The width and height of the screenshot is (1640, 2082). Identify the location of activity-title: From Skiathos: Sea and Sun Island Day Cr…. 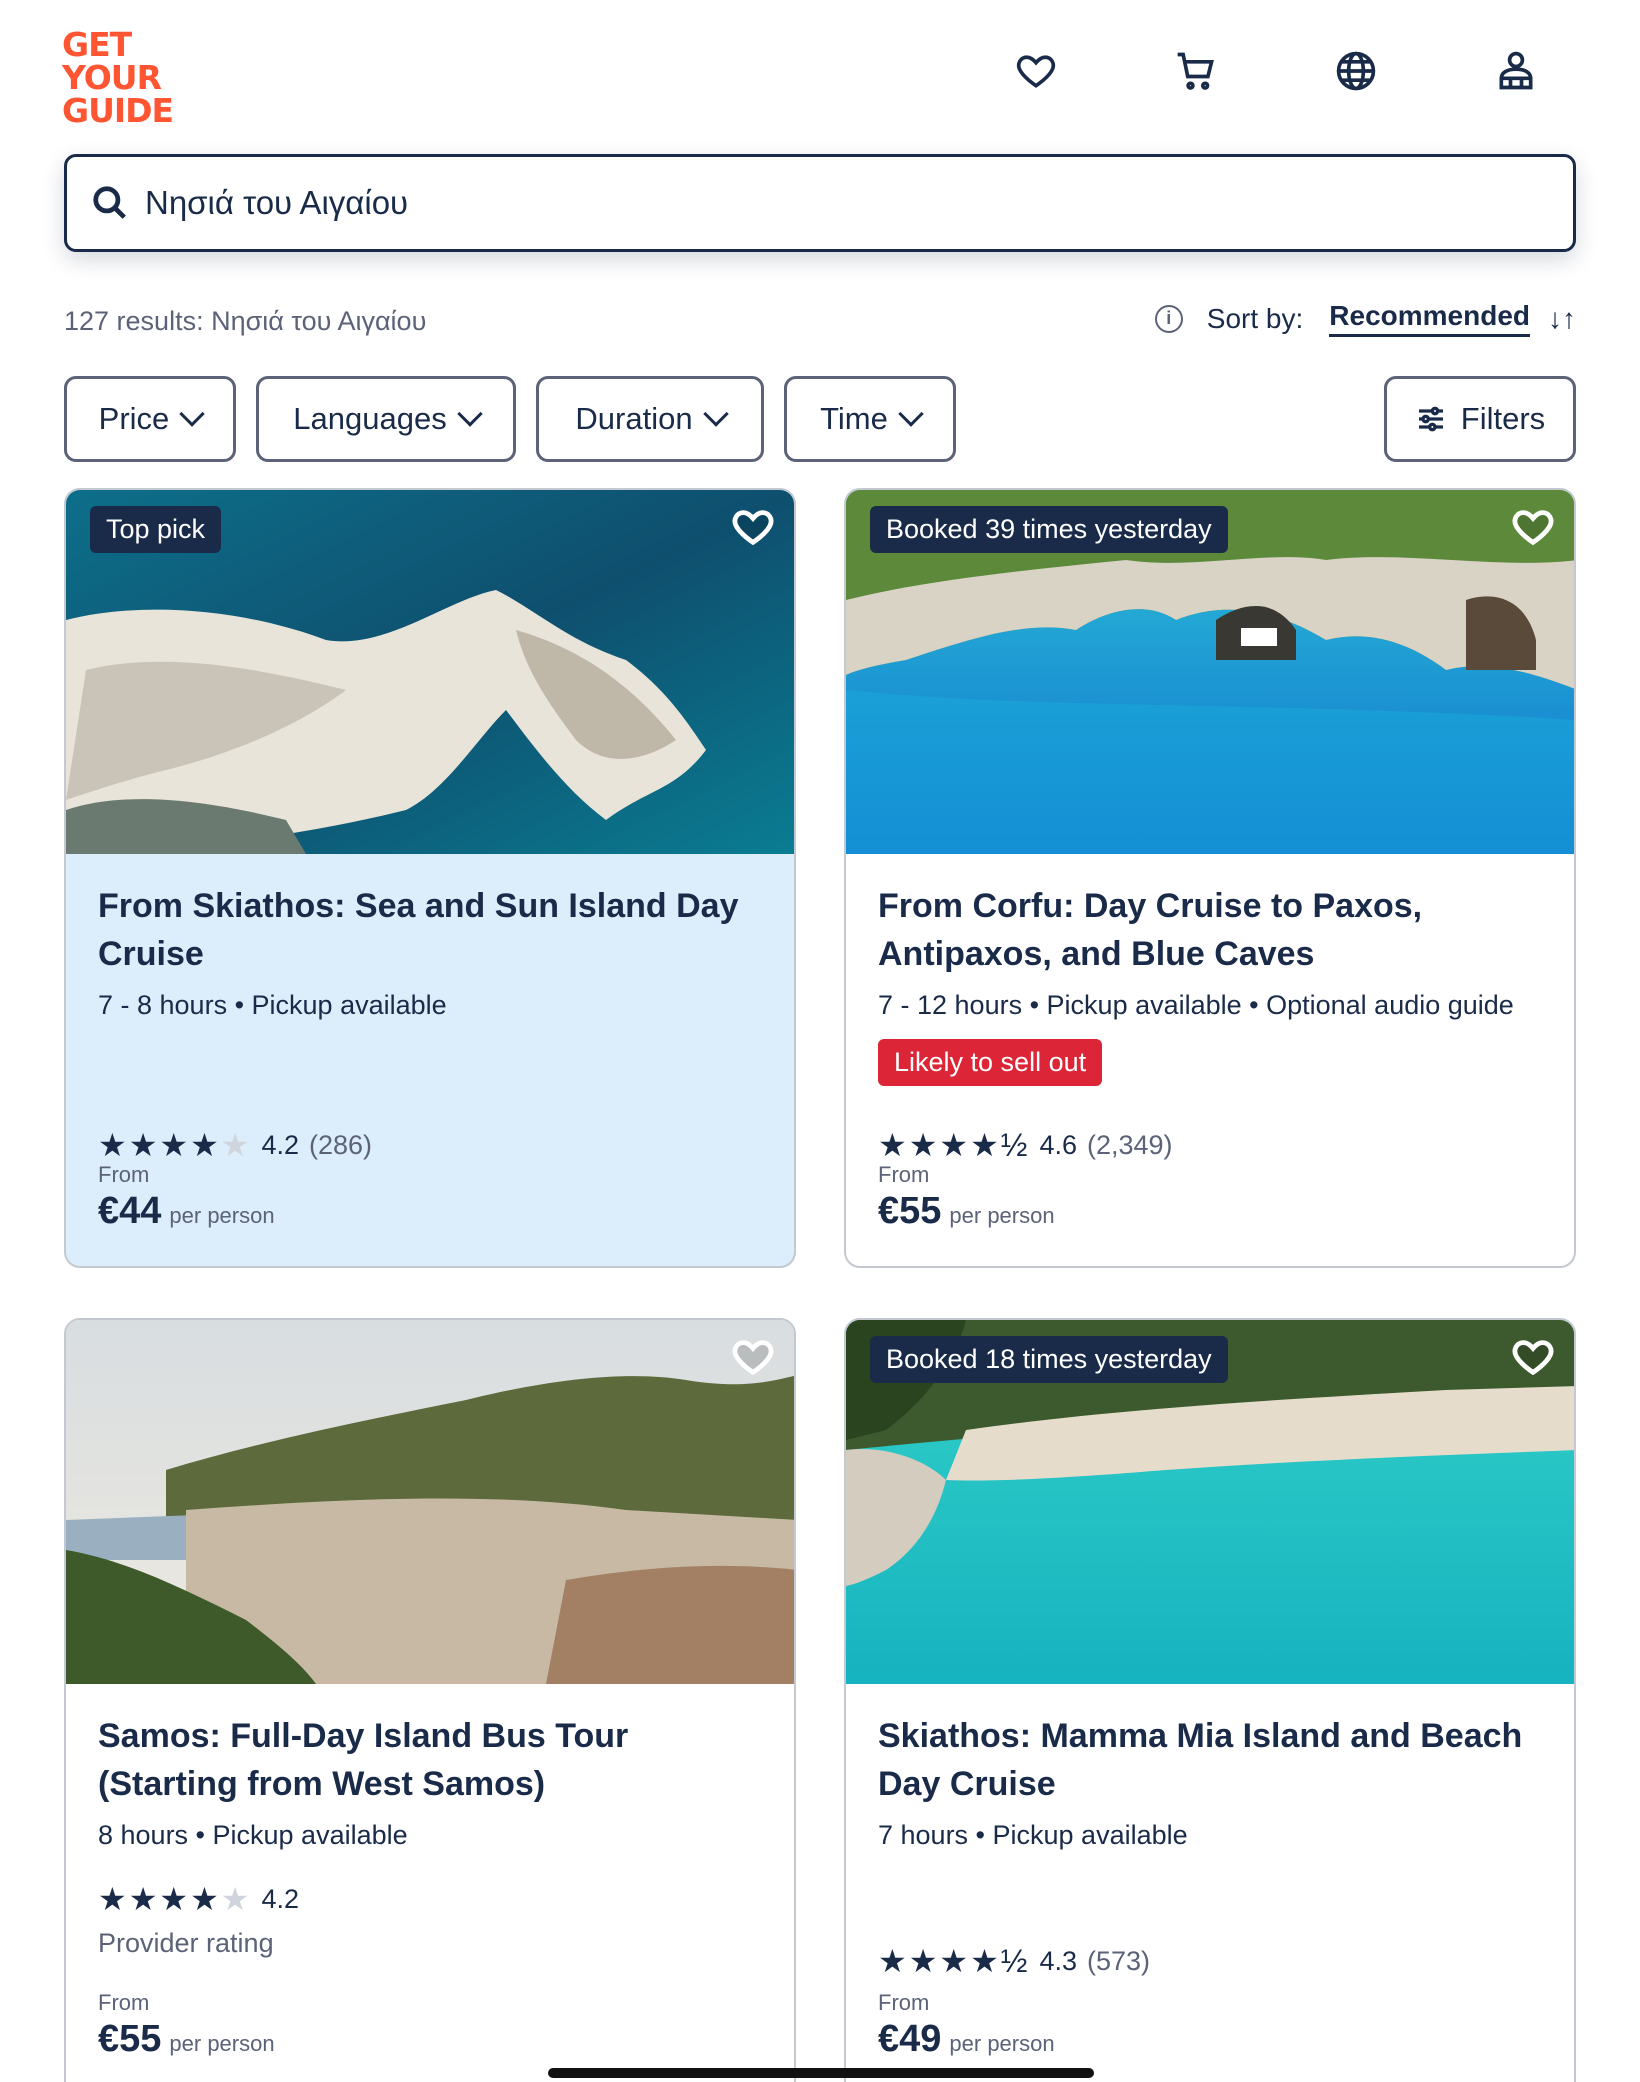
(430, 930).